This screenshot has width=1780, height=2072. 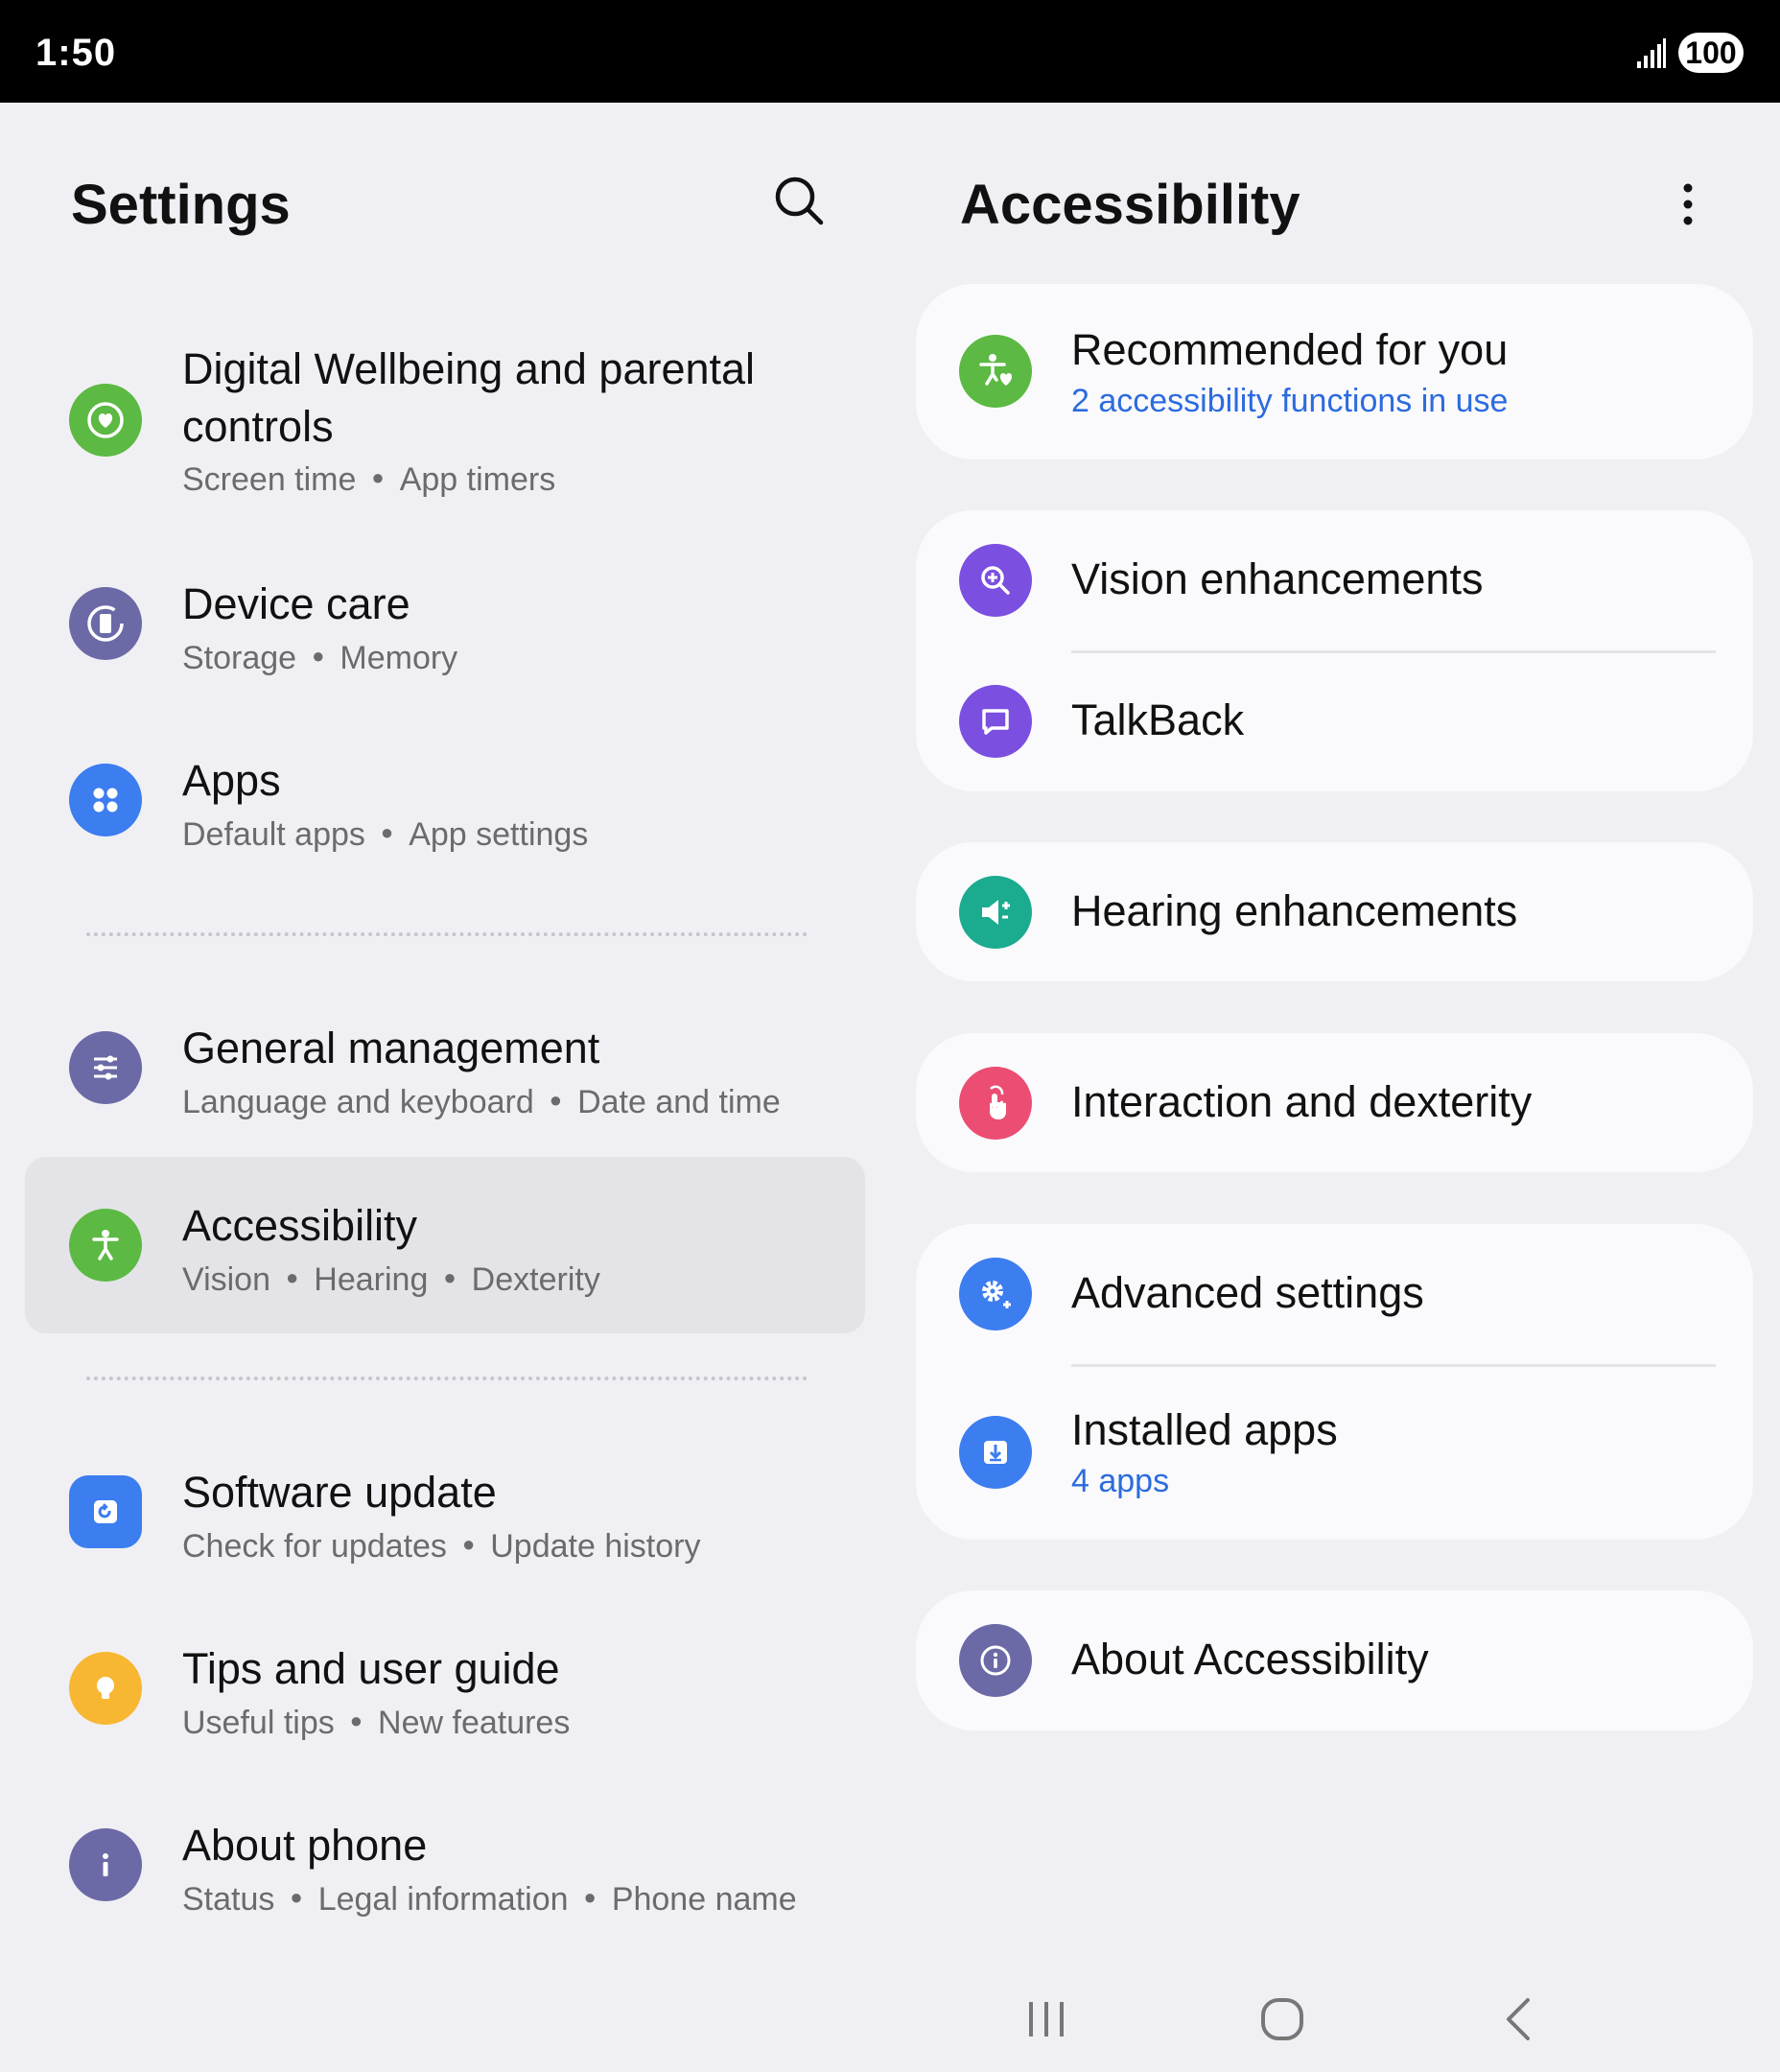 I want to click on sub-label: Hearing, so click(x=371, y=1279).